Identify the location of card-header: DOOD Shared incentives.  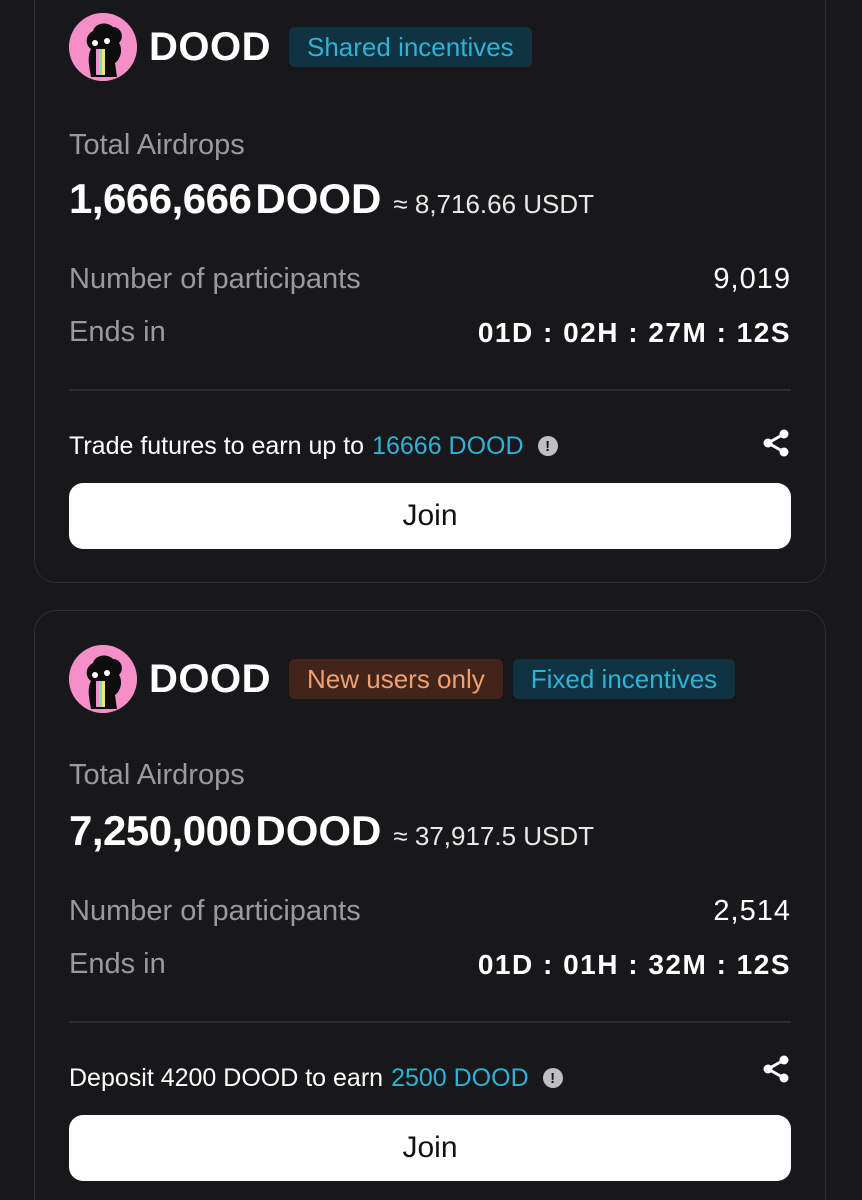
(430, 47).